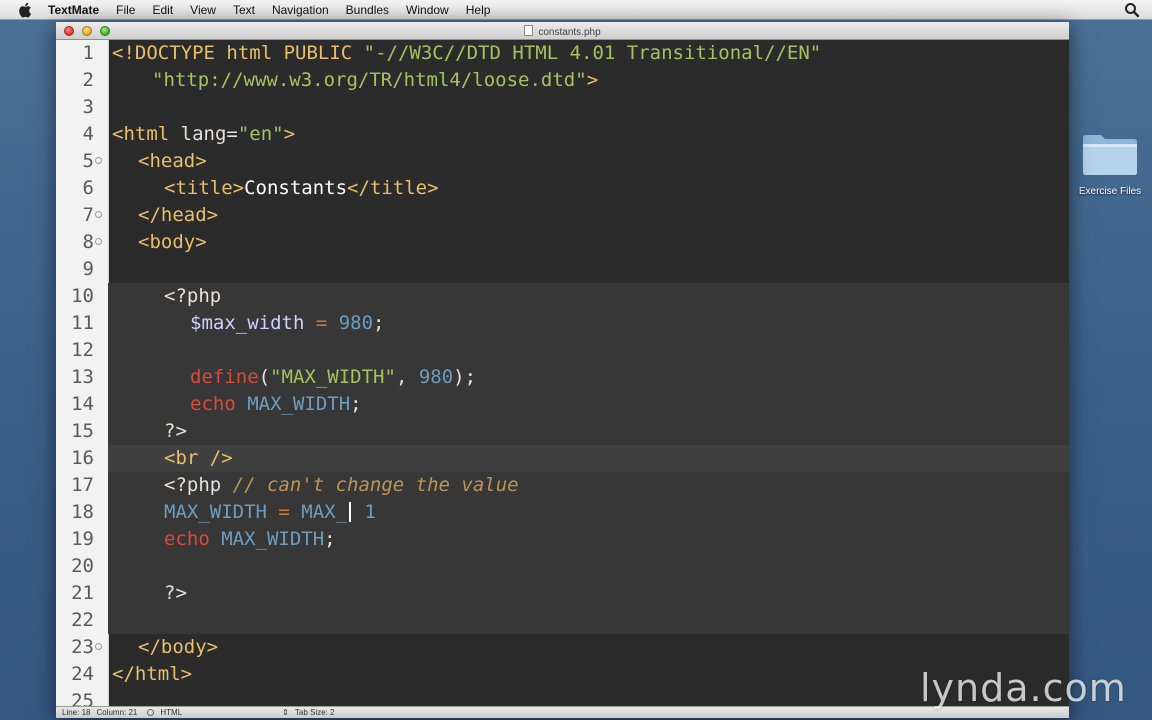 Image resolution: width=1152 pixels, height=720 pixels. Describe the element at coordinates (264, 377) in the screenshot. I see `code-token: (` at that location.